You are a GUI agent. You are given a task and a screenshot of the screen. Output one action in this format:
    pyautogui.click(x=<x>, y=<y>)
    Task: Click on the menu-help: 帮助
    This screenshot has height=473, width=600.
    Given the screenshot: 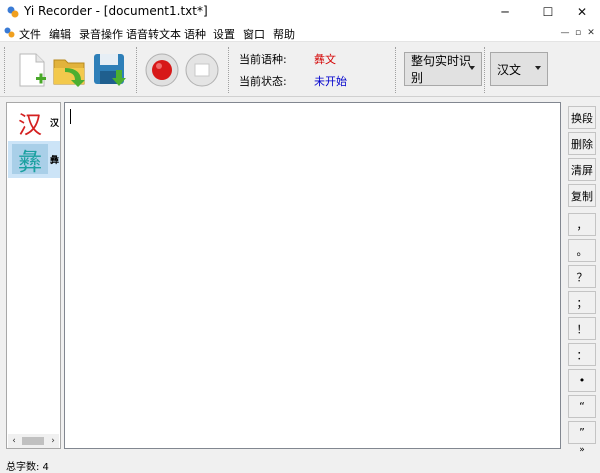 What is the action you would take?
    pyautogui.click(x=284, y=34)
    